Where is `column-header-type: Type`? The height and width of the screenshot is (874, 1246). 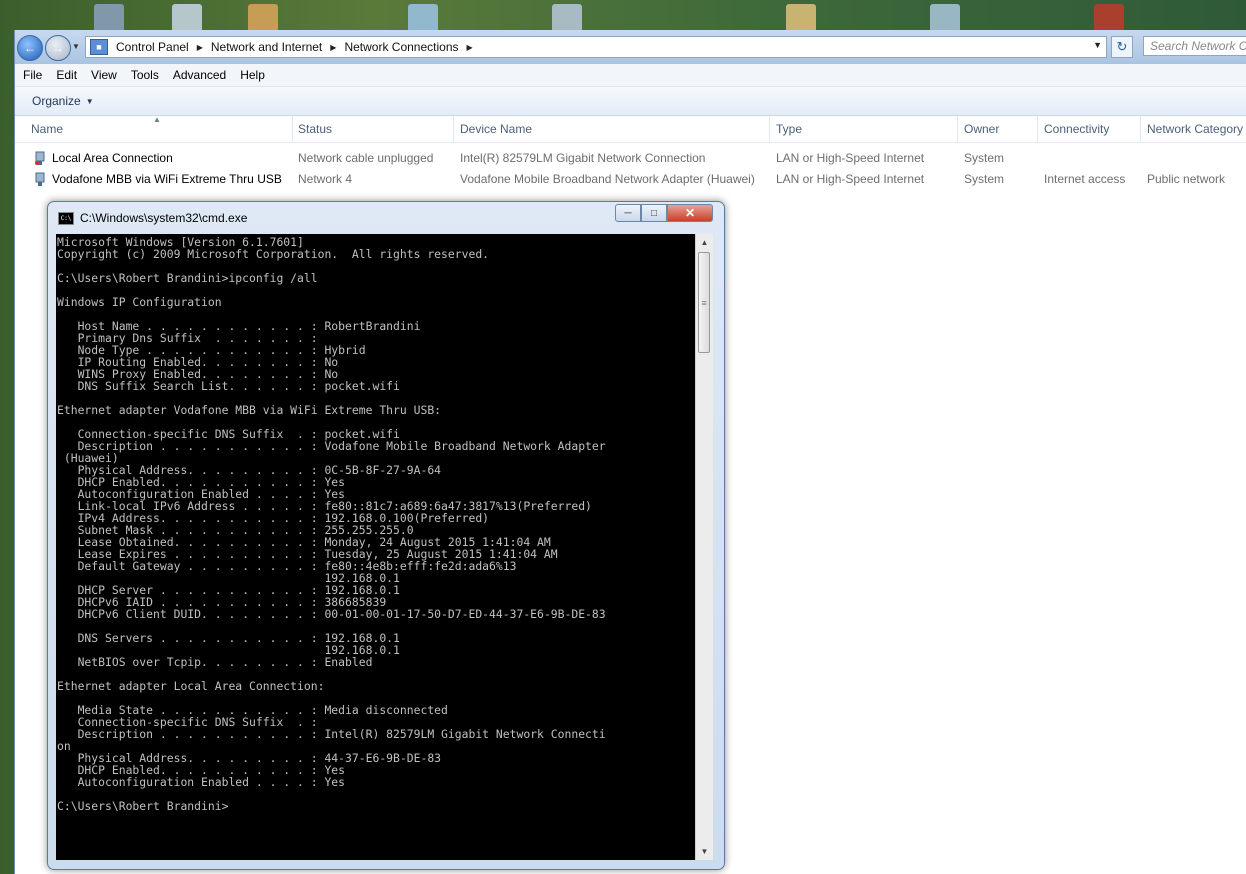 column-header-type: Type is located at coordinates (864, 129).